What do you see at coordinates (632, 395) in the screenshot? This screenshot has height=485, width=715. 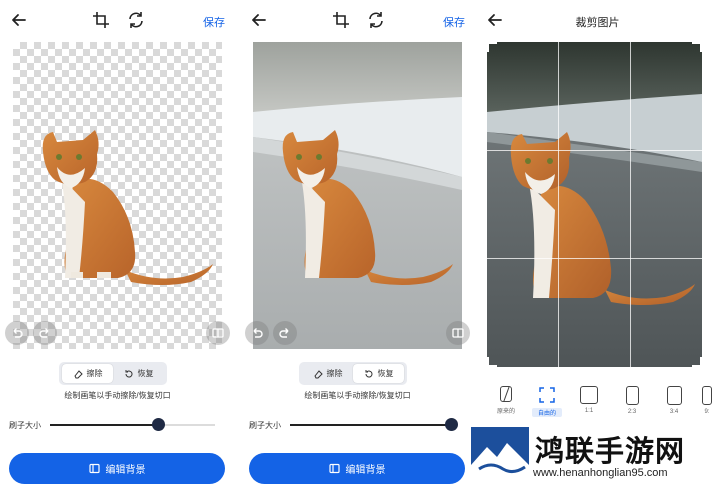 I see `ratio-2-3-icon` at bounding box center [632, 395].